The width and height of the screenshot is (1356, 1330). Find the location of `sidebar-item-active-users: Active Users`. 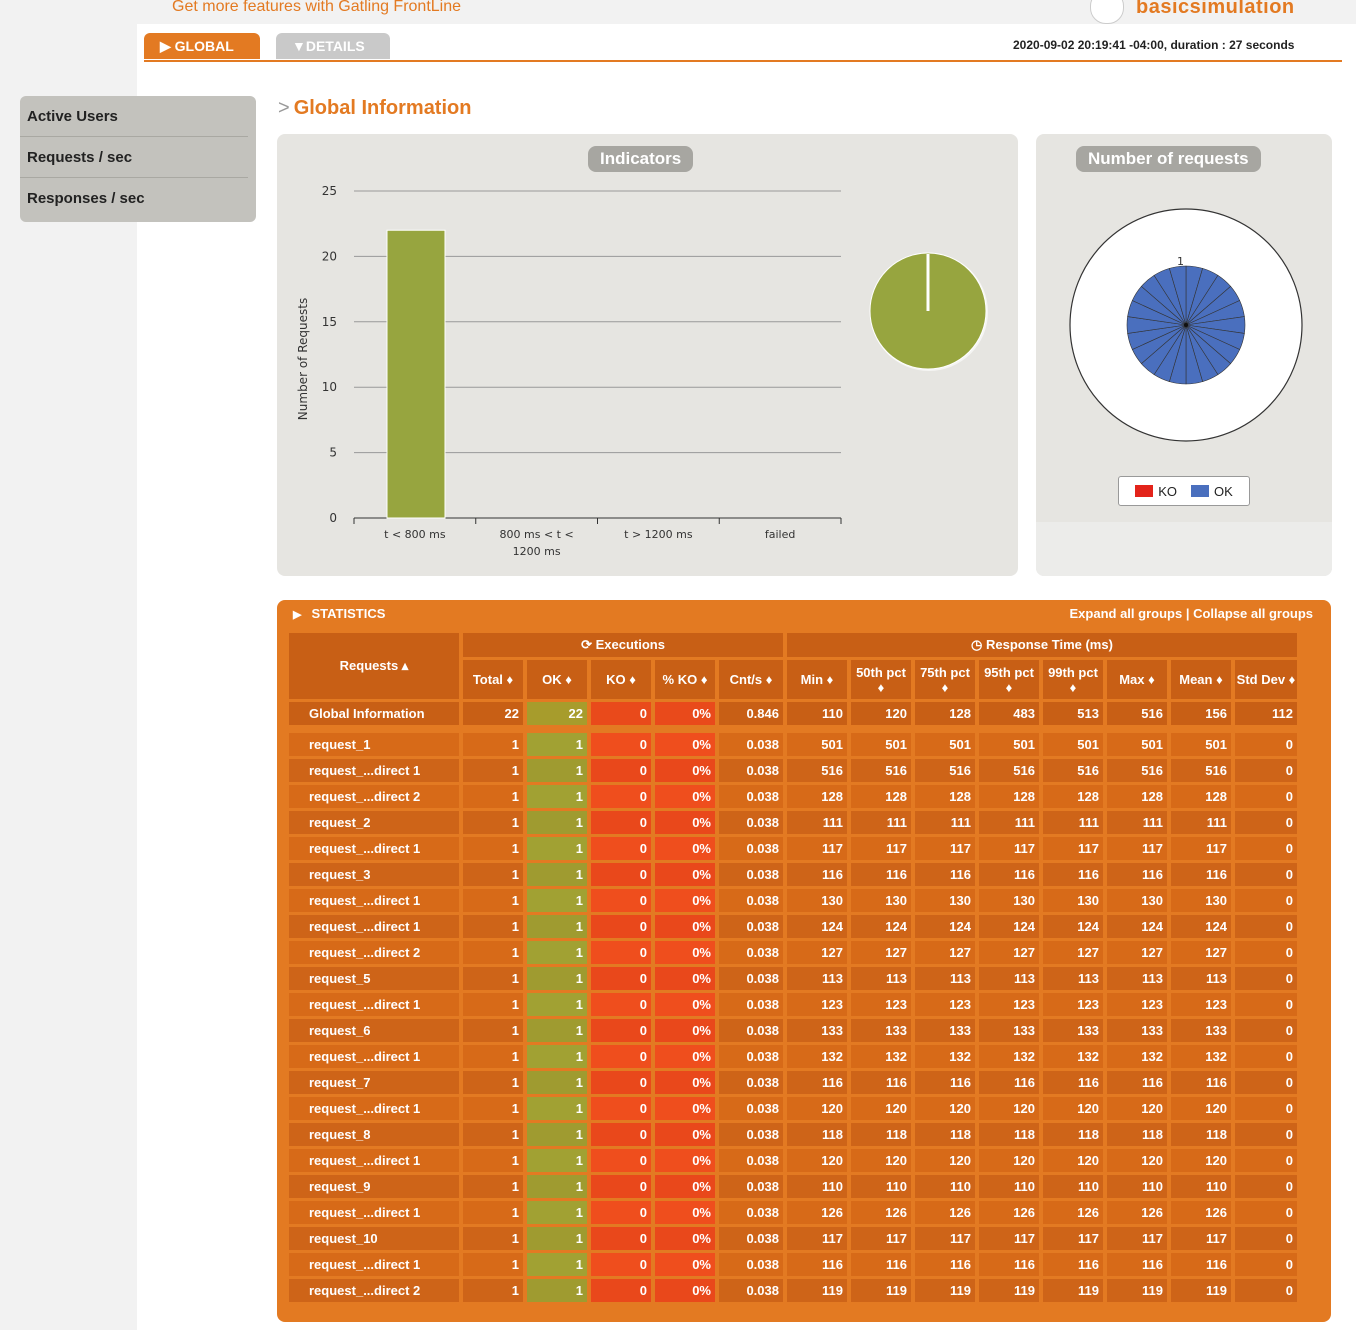

sidebar-item-active-users: Active Users is located at coordinates (134, 116).